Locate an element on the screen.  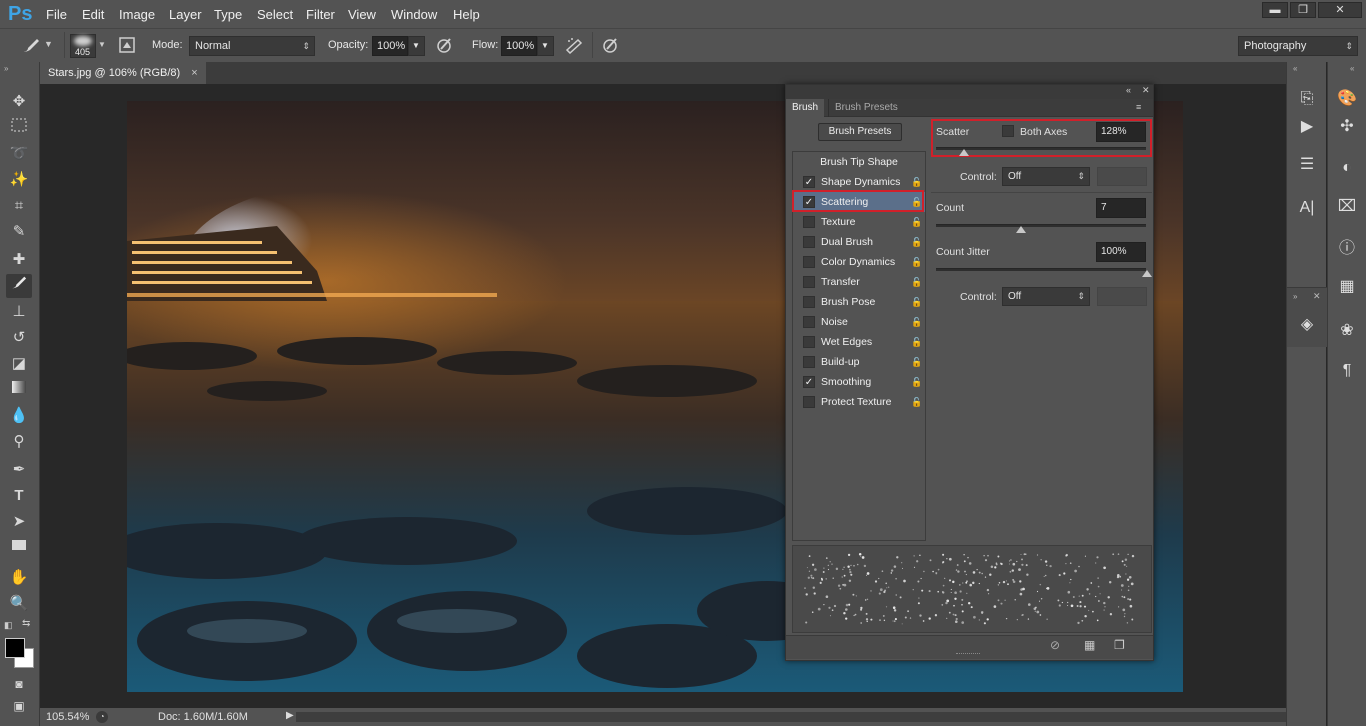
default-colors-icon: ◧ is located at coordinates (8, 625).